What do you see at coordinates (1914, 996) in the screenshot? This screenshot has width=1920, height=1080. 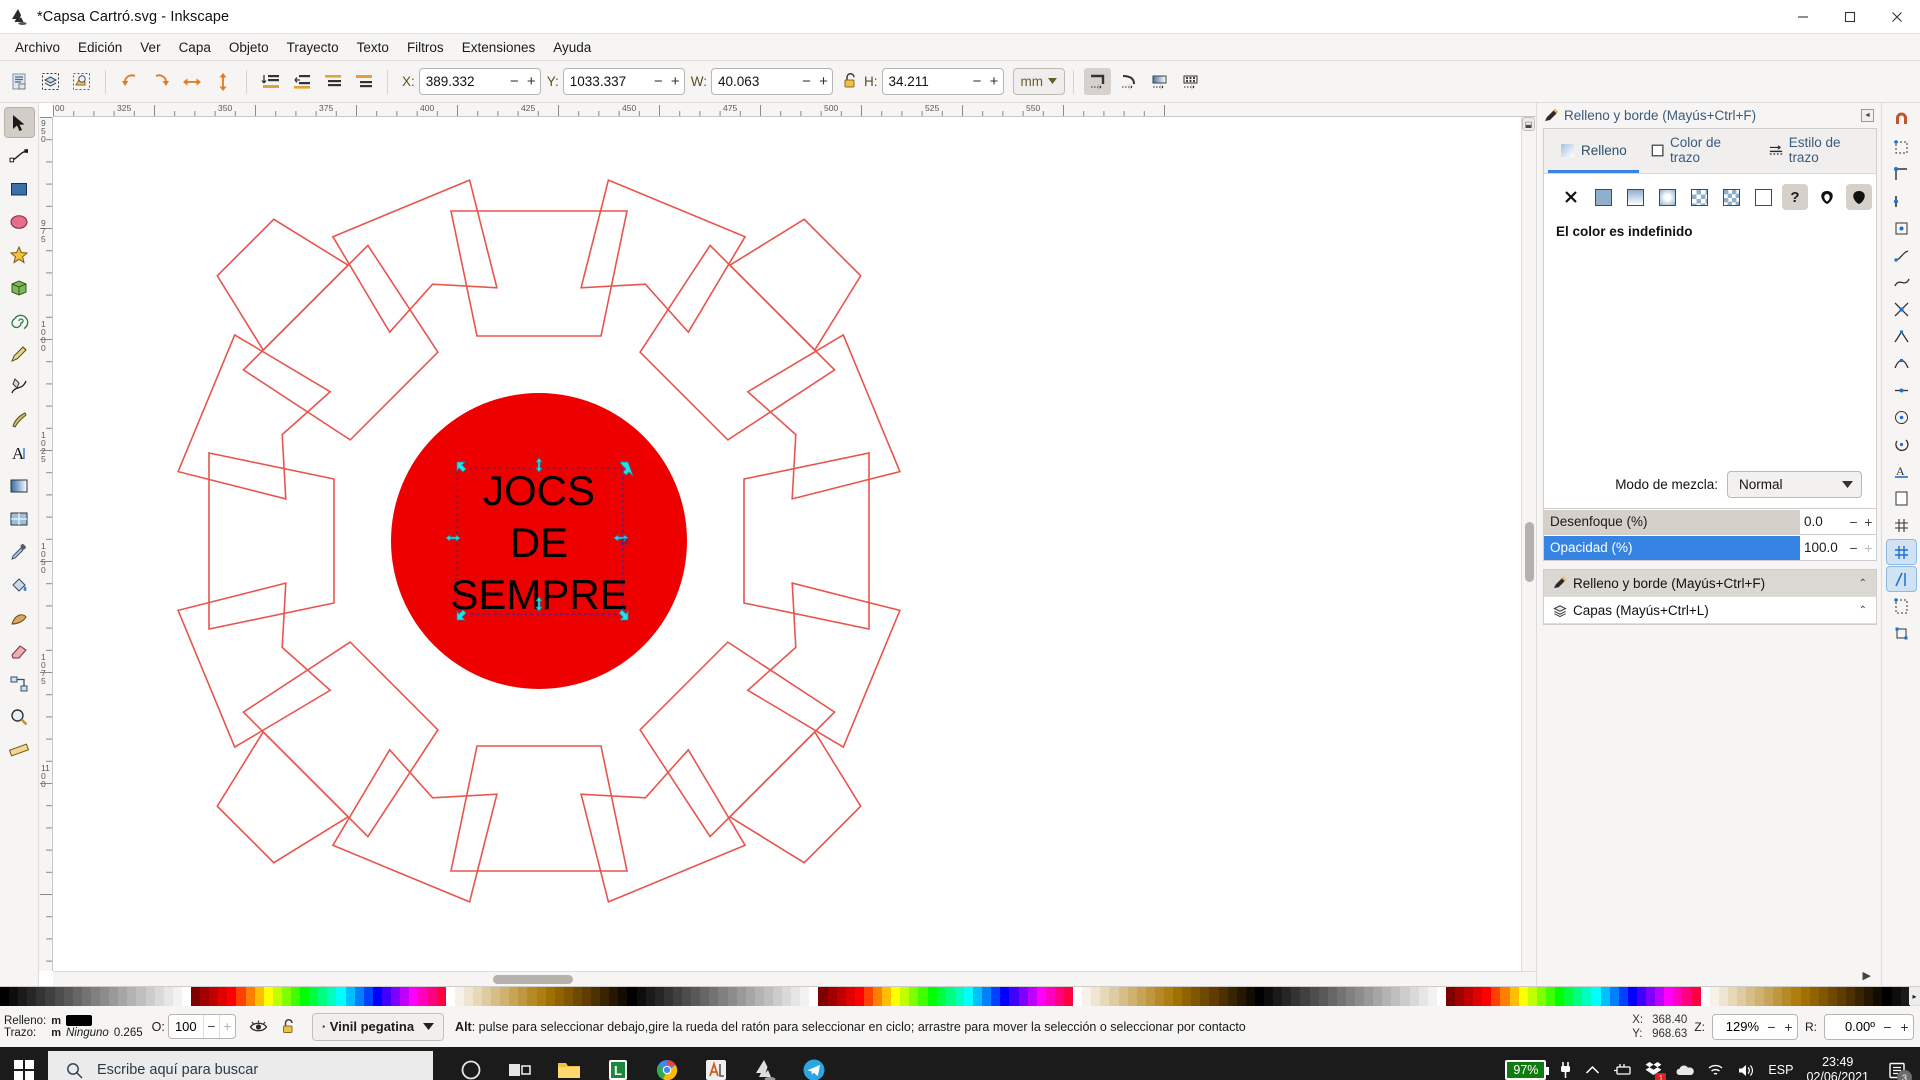 I see `palette-scroll-button: ▸` at bounding box center [1914, 996].